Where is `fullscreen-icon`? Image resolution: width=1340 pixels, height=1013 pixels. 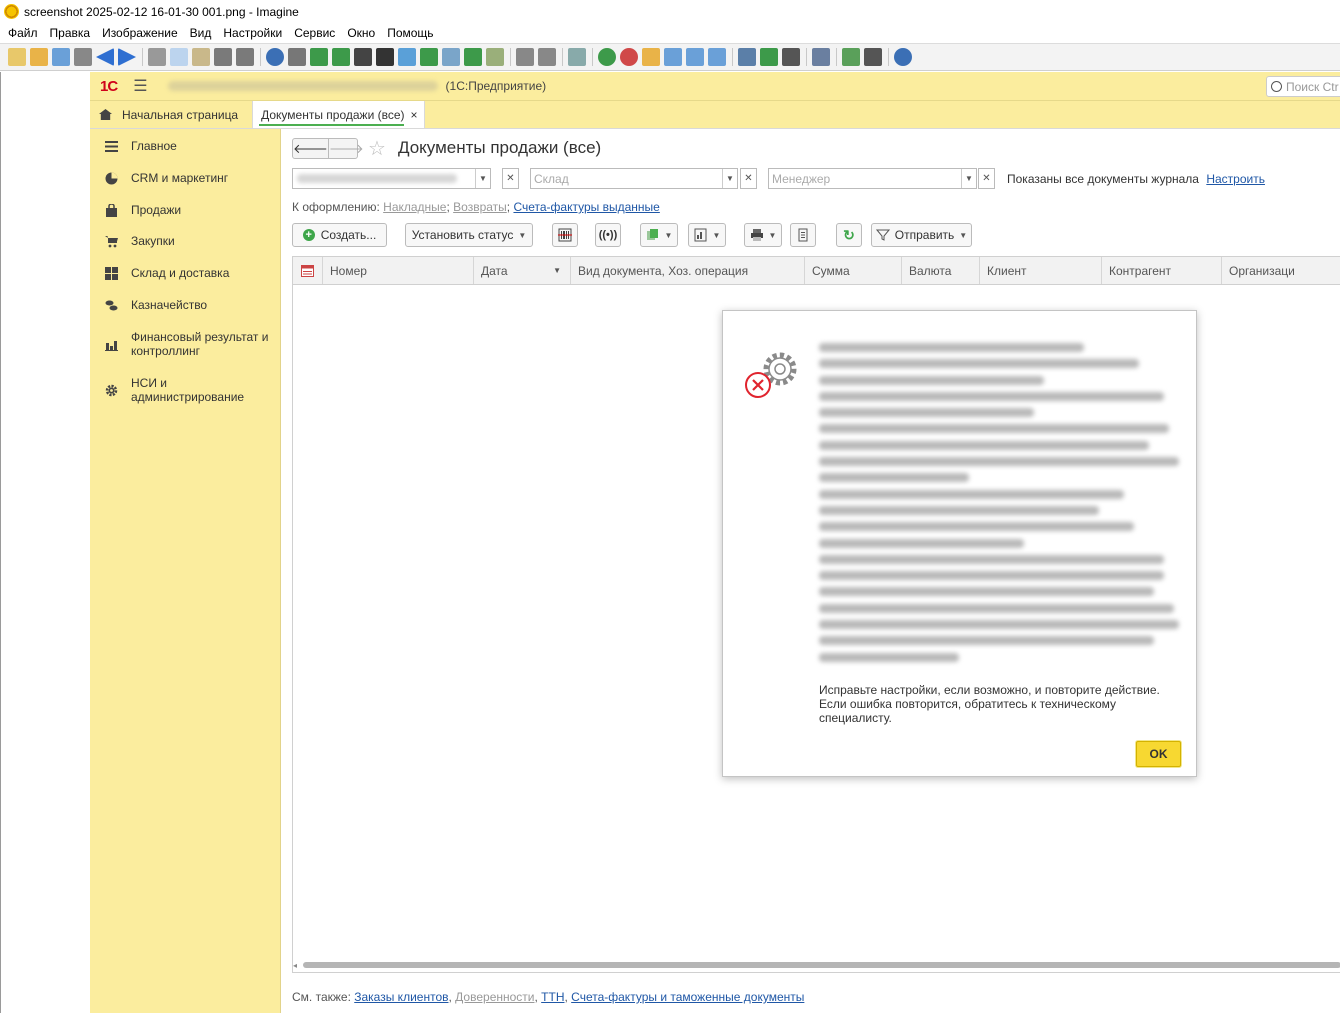 fullscreen-icon is located at coordinates (791, 57).